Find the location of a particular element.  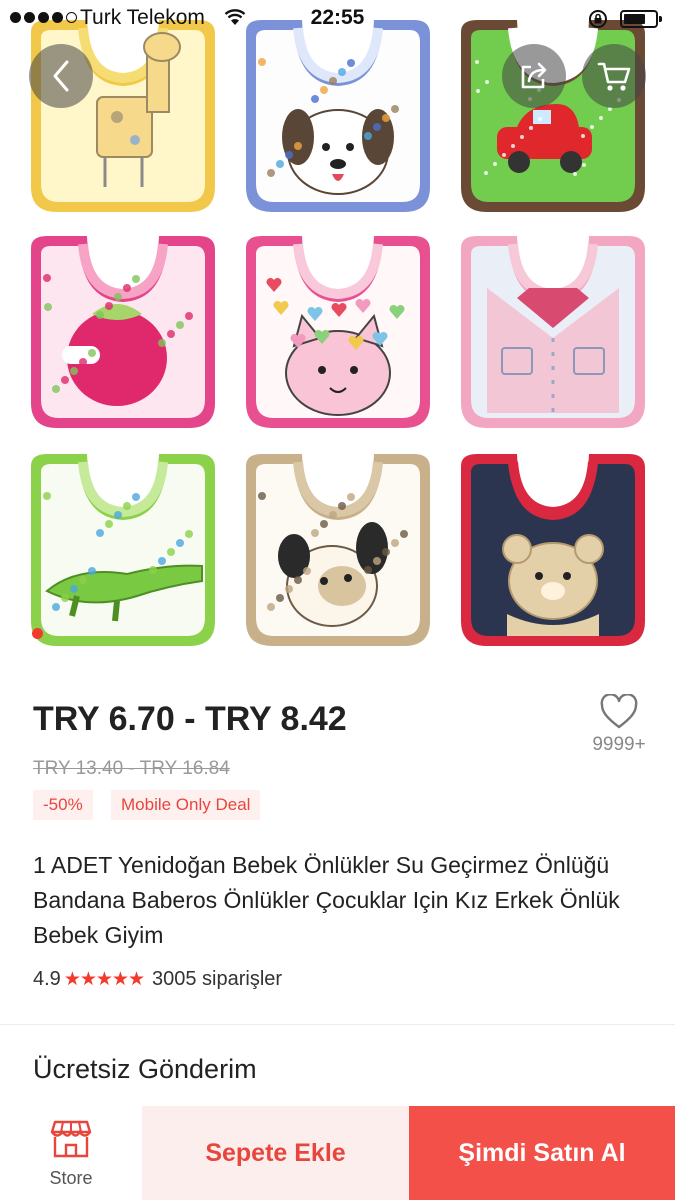

back-button is located at coordinates (61, 76).